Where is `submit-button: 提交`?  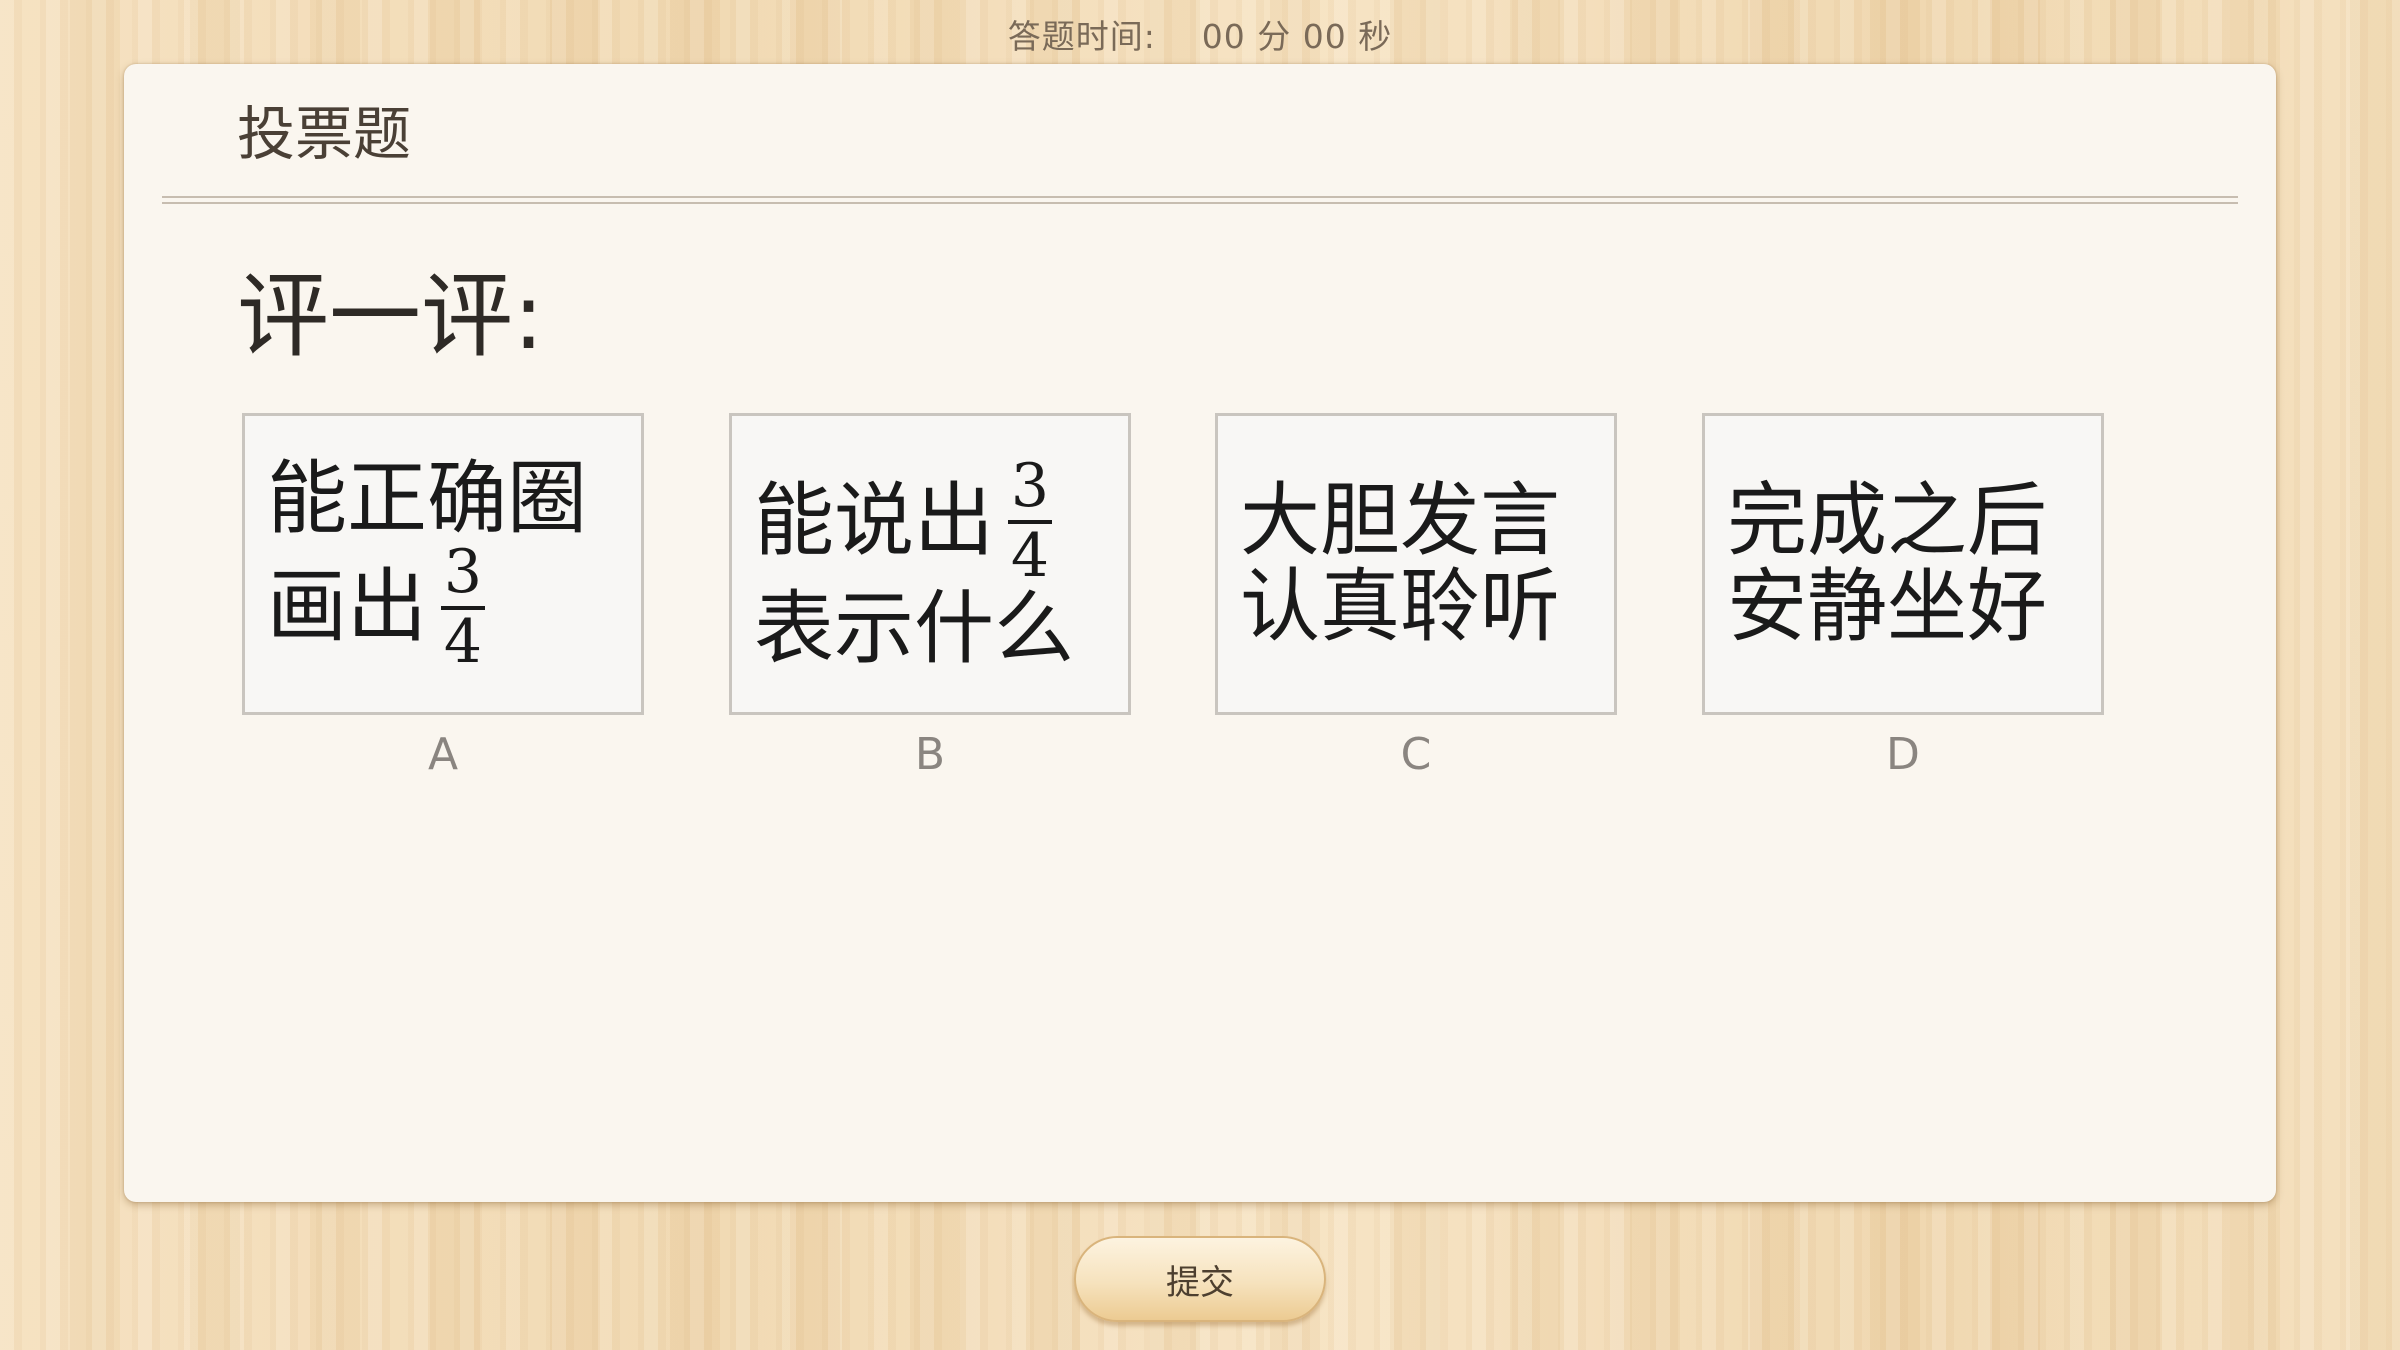
submit-button: 提交 is located at coordinates (1200, 1279).